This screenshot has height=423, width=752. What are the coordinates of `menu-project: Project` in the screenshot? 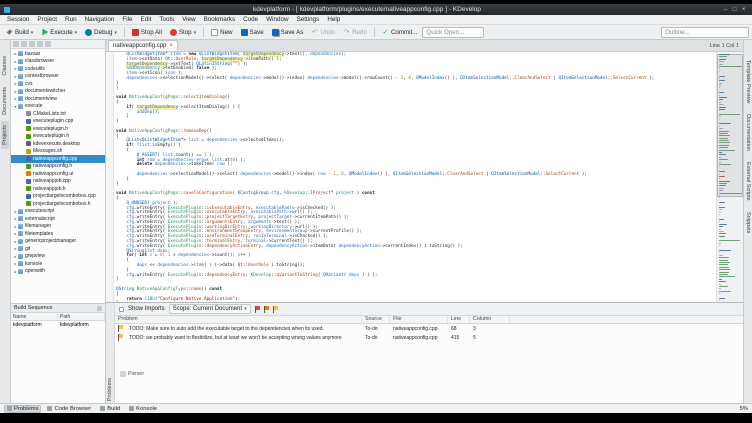 It's located at (47, 19).